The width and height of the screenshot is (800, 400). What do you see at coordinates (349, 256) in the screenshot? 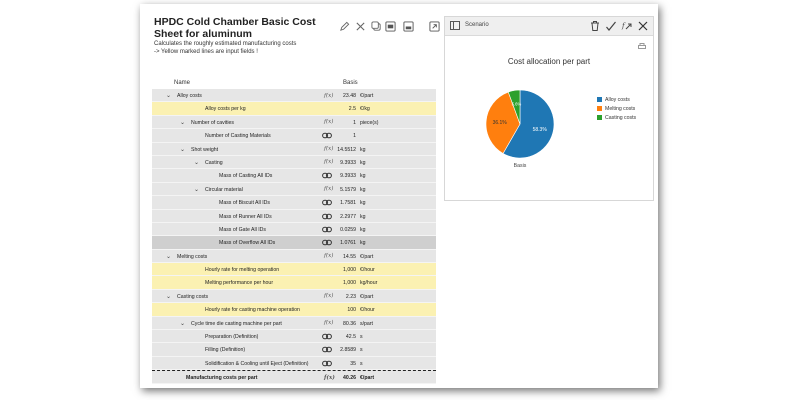
I see `row-value: 14.55` at bounding box center [349, 256].